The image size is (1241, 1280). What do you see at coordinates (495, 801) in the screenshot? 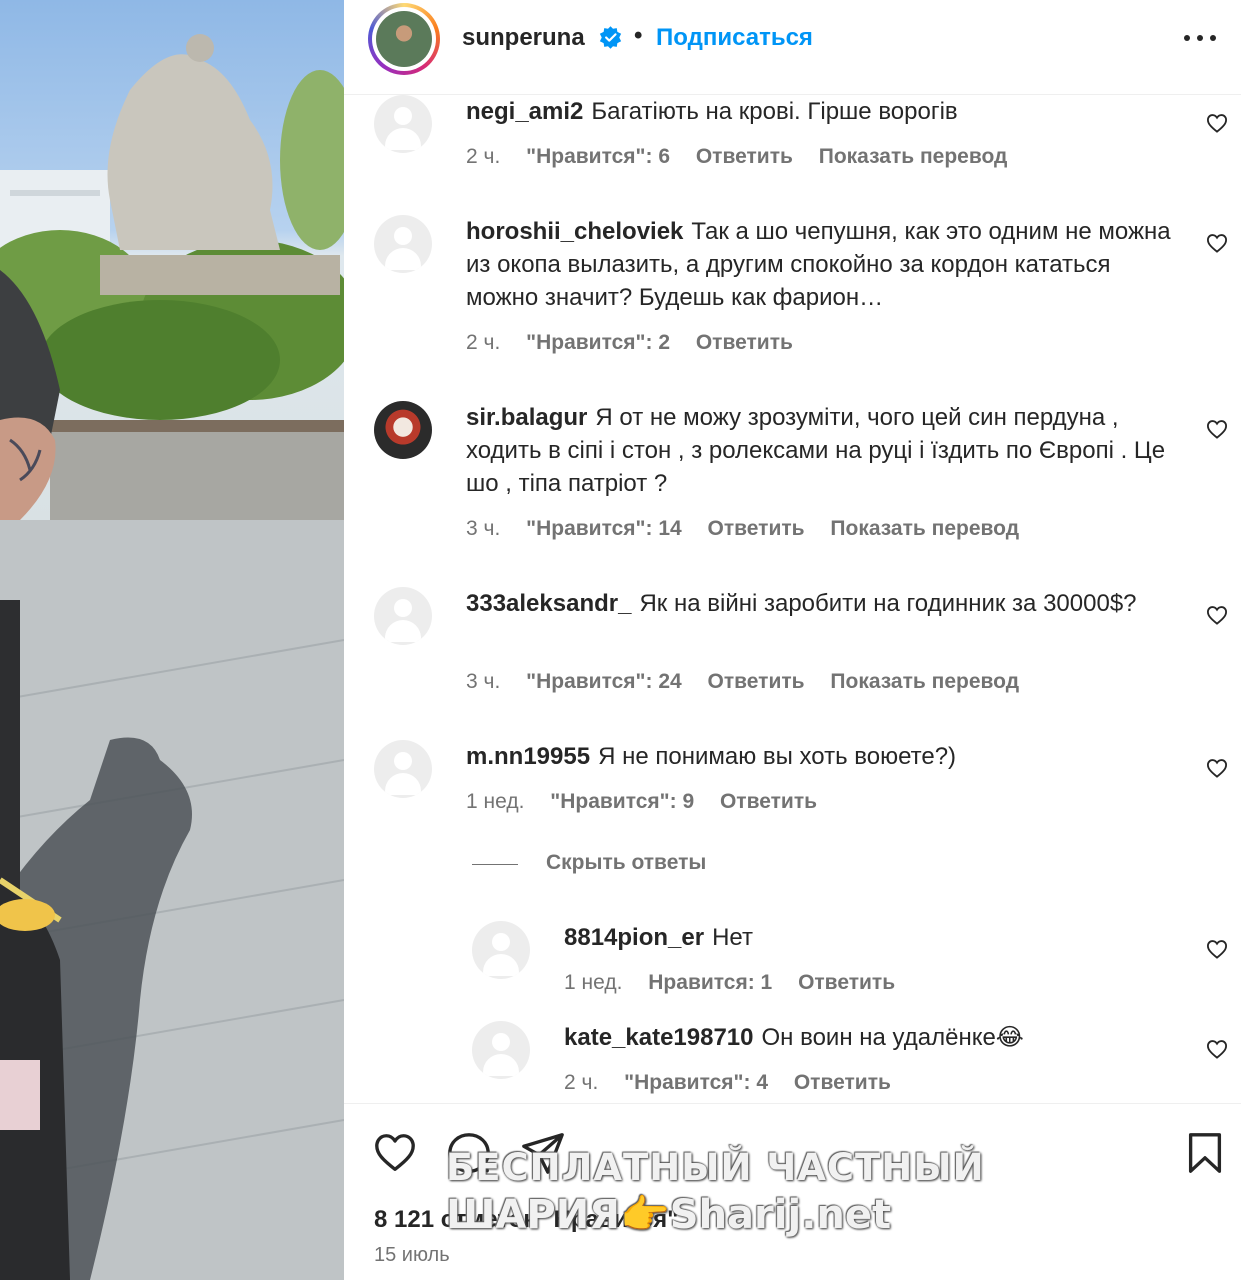
I see `comment-time: 1 нед.` at bounding box center [495, 801].